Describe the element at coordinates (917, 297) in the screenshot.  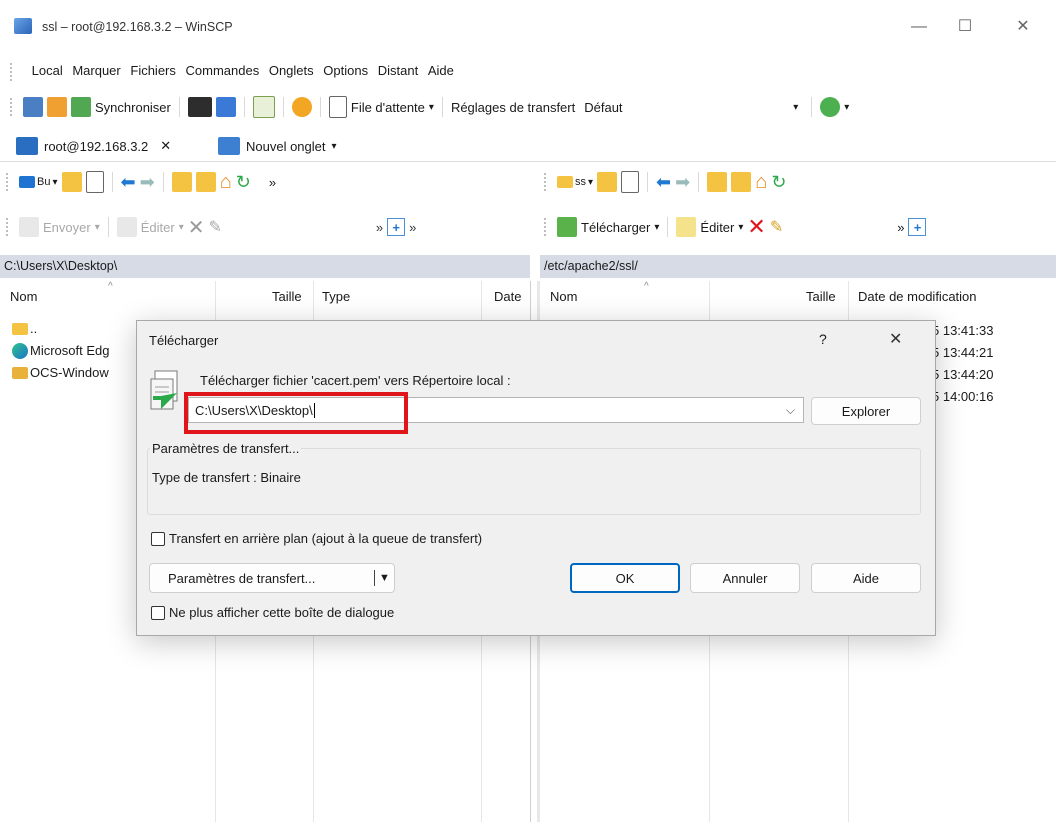
I see `column-header-modified: Date de modification` at that location.